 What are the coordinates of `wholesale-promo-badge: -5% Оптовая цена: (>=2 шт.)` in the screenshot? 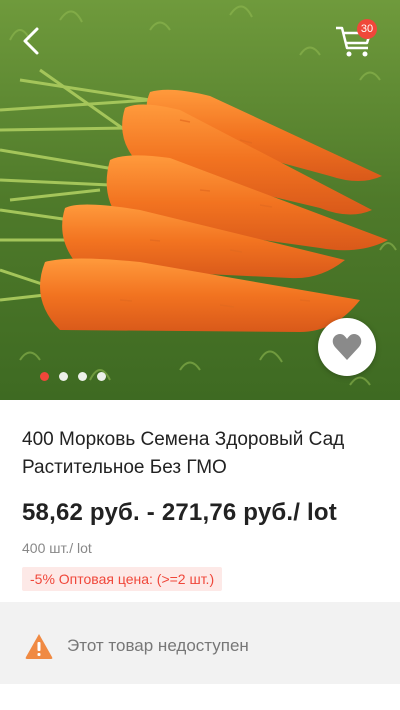 It's located at (122, 579).